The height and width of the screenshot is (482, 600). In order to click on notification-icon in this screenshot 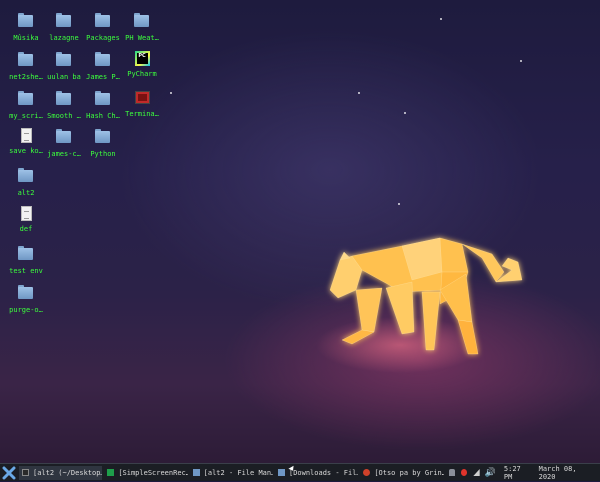, I will do `click(451, 472)`.